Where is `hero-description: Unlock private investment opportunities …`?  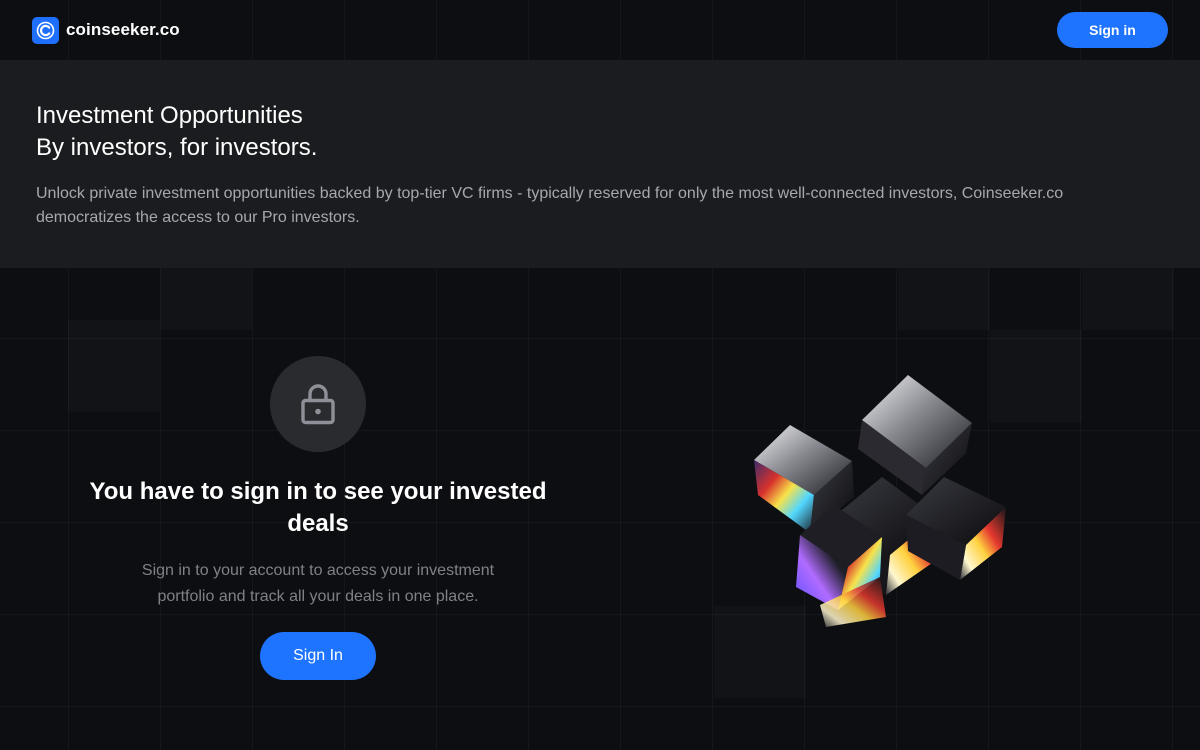
hero-description: Unlock private investment opportunities … is located at coordinates (550, 205).